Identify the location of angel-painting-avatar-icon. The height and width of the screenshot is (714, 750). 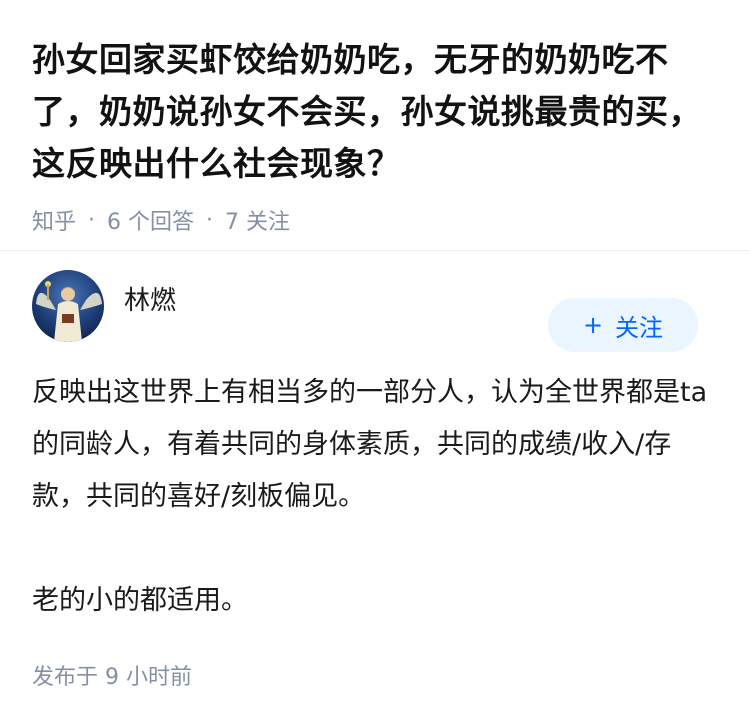
(68, 306).